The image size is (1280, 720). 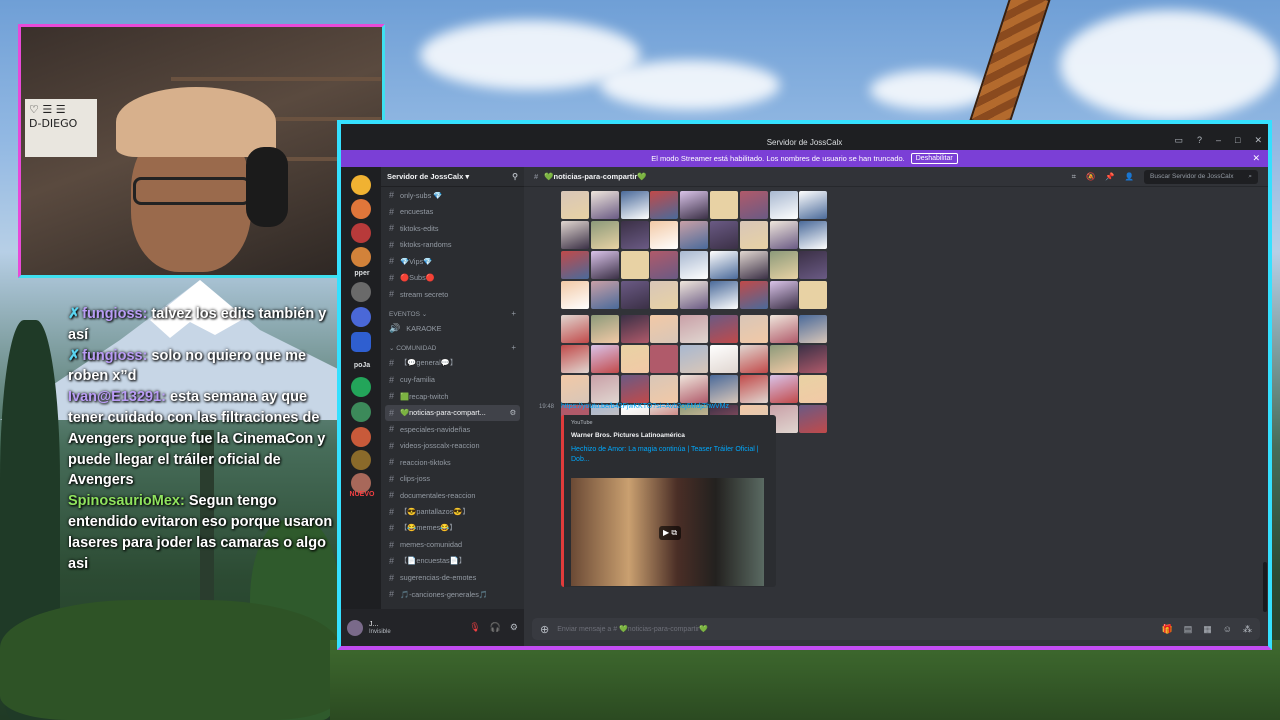 What do you see at coordinates (61, 128) in the screenshot?
I see `webcam-sign: ♡ ☰ ☰ D-DIEGO` at bounding box center [61, 128].